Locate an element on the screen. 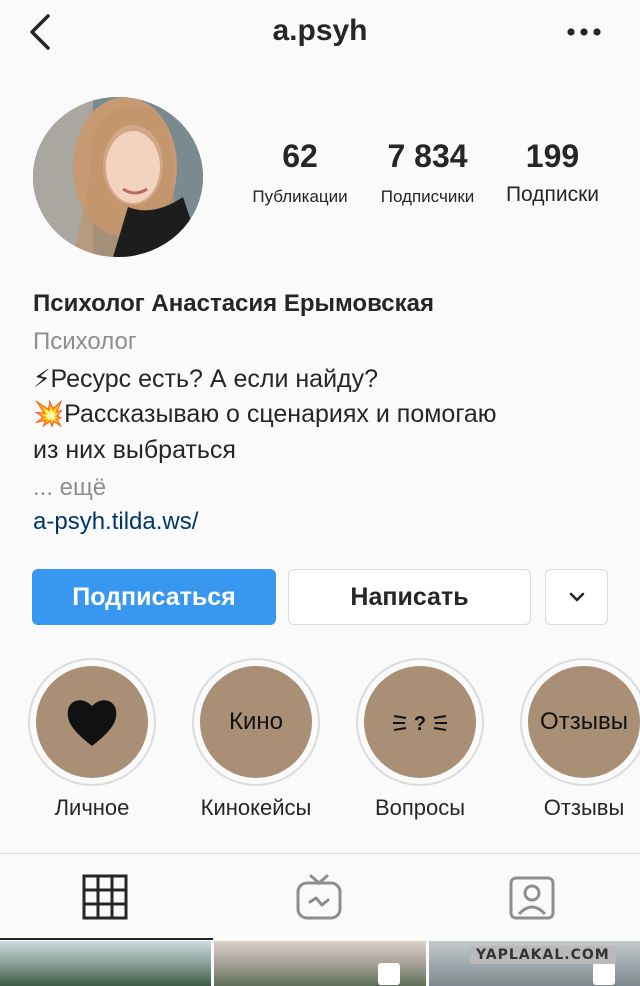 This screenshot has width=640, height=986. highlight-label: Отзывы is located at coordinates (572, 808).